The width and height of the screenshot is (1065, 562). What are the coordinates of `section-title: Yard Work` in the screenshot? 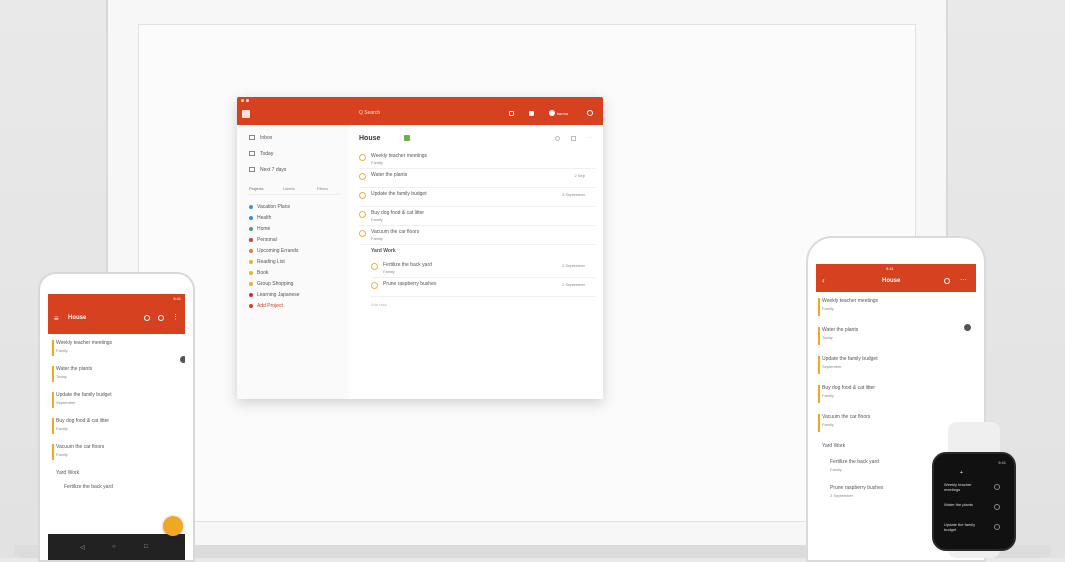 It's located at (68, 473).